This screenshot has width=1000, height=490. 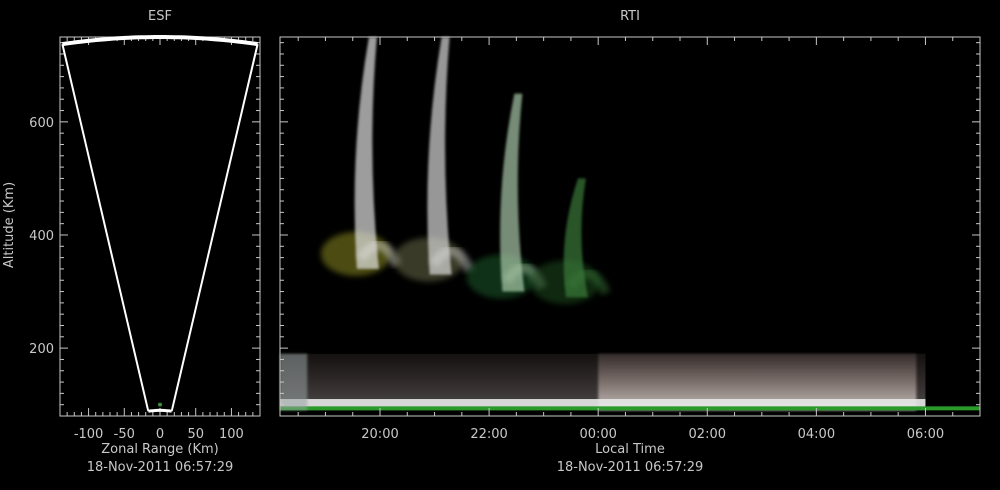 I want to click on esf-y-tick-label: 400, so click(x=41, y=236).